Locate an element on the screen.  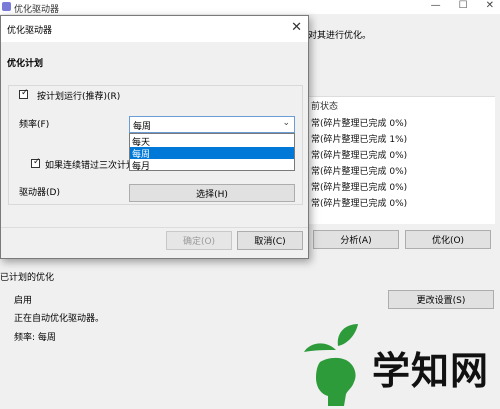
frequency-option-daily: 每天 is located at coordinates (212, 141).